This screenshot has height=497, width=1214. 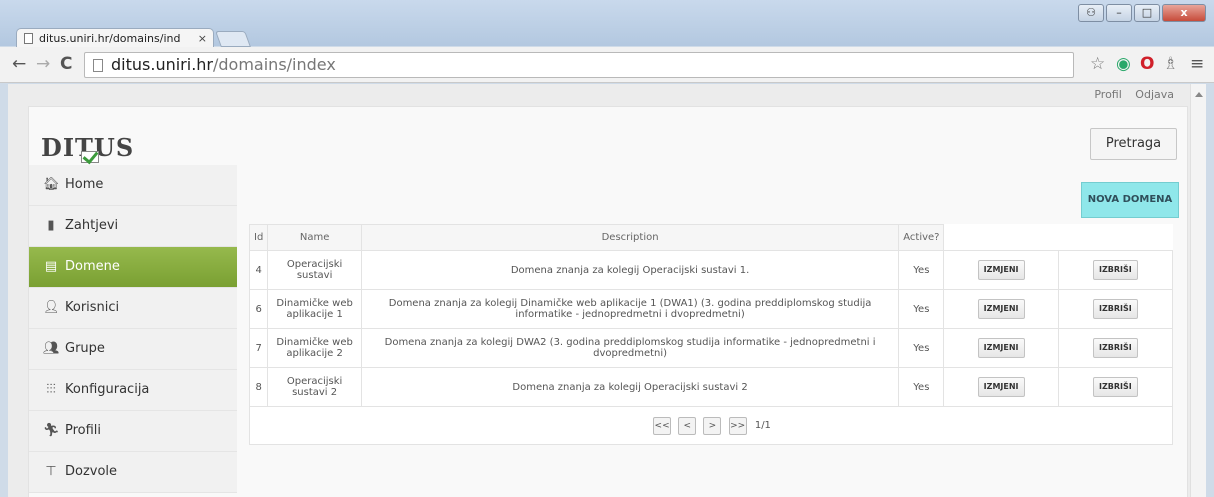 What do you see at coordinates (92, 307) in the screenshot?
I see `sidebar-item-label: Korisnici` at bounding box center [92, 307].